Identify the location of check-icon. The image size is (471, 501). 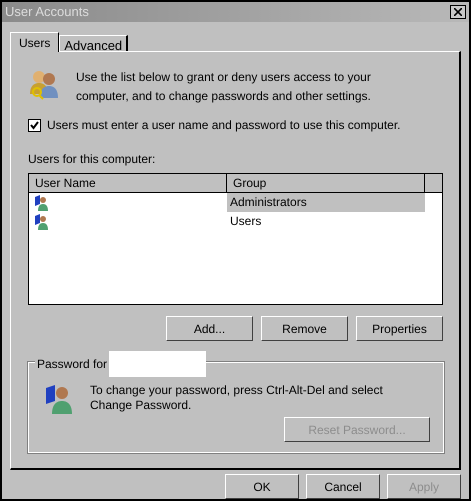
(34, 125).